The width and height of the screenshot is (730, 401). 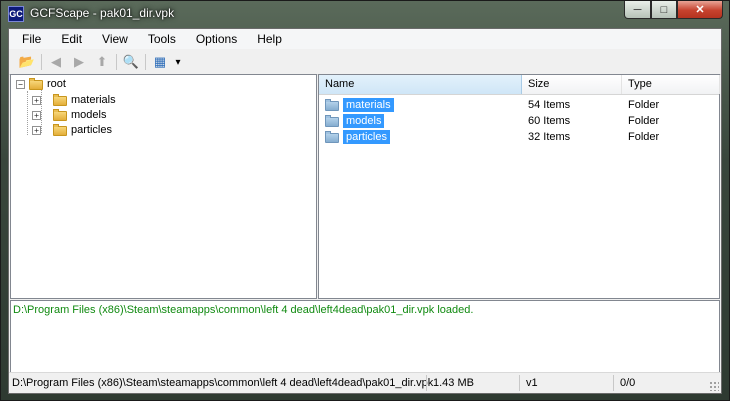 What do you see at coordinates (365, 62) in the screenshot?
I see `toolbar: 📂 ◀ ▶ ⬆ 🔍 ▦ ▾` at bounding box center [365, 62].